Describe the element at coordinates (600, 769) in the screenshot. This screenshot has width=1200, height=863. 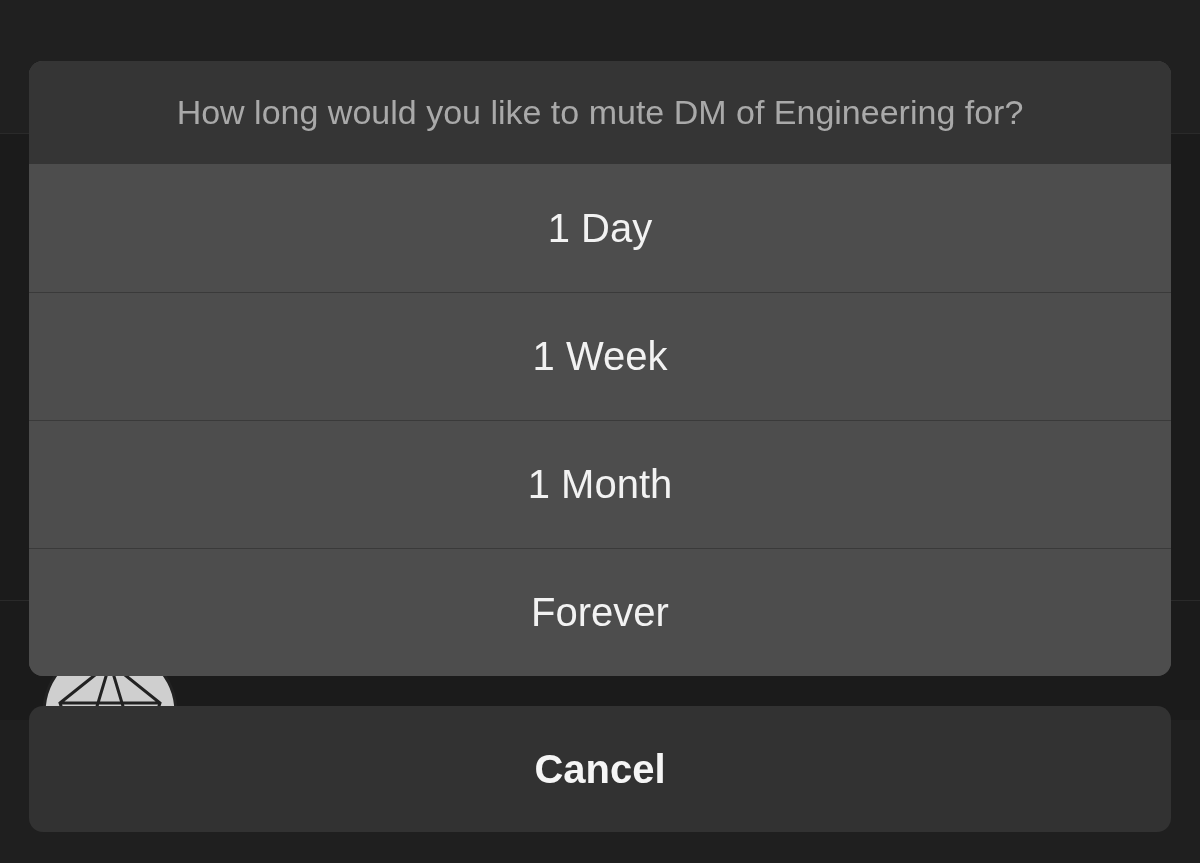
I see `cancel-button: Cancel` at that location.